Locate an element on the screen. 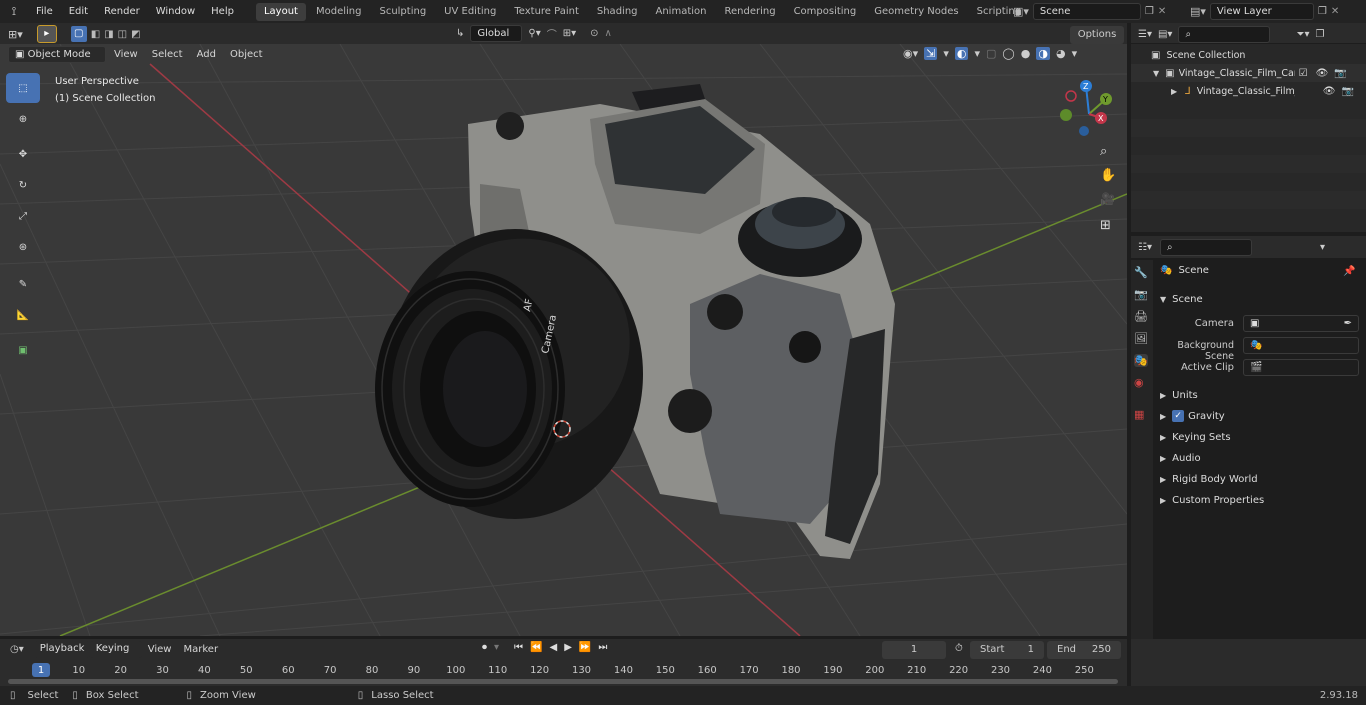  camera-view-icon: 🎥 is located at coordinates (1107, 199).